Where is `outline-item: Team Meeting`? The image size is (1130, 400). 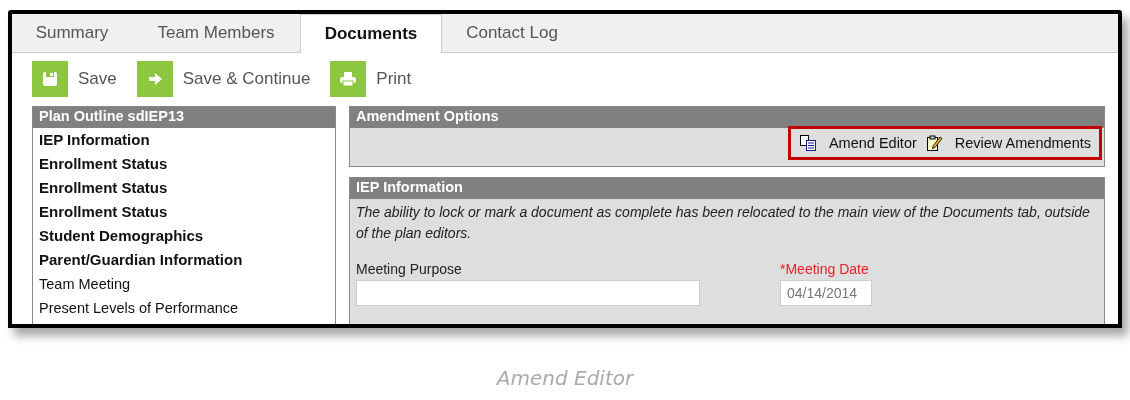 outline-item: Team Meeting is located at coordinates (184, 284).